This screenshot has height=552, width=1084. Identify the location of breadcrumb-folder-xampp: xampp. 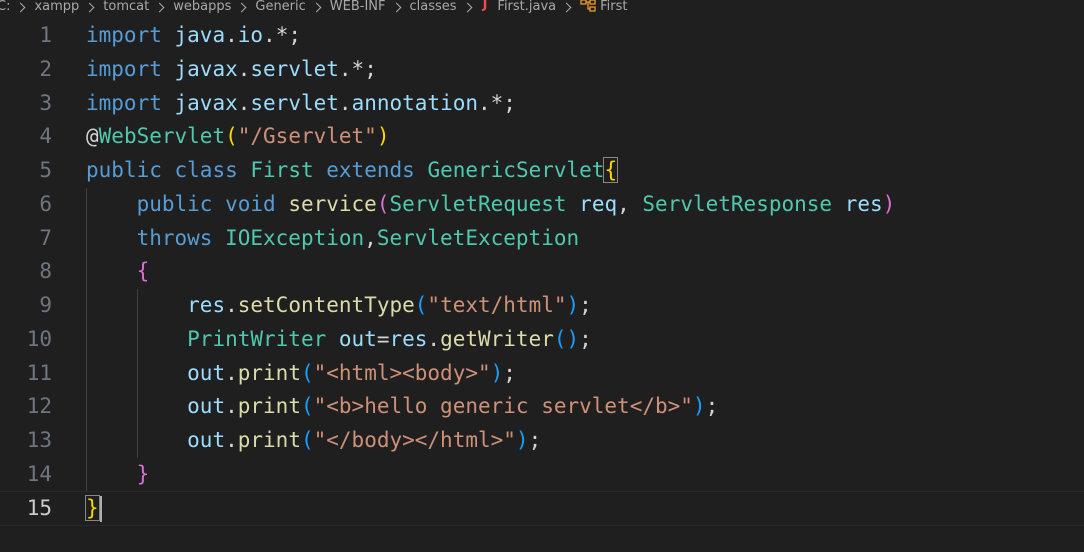
(56, 7).